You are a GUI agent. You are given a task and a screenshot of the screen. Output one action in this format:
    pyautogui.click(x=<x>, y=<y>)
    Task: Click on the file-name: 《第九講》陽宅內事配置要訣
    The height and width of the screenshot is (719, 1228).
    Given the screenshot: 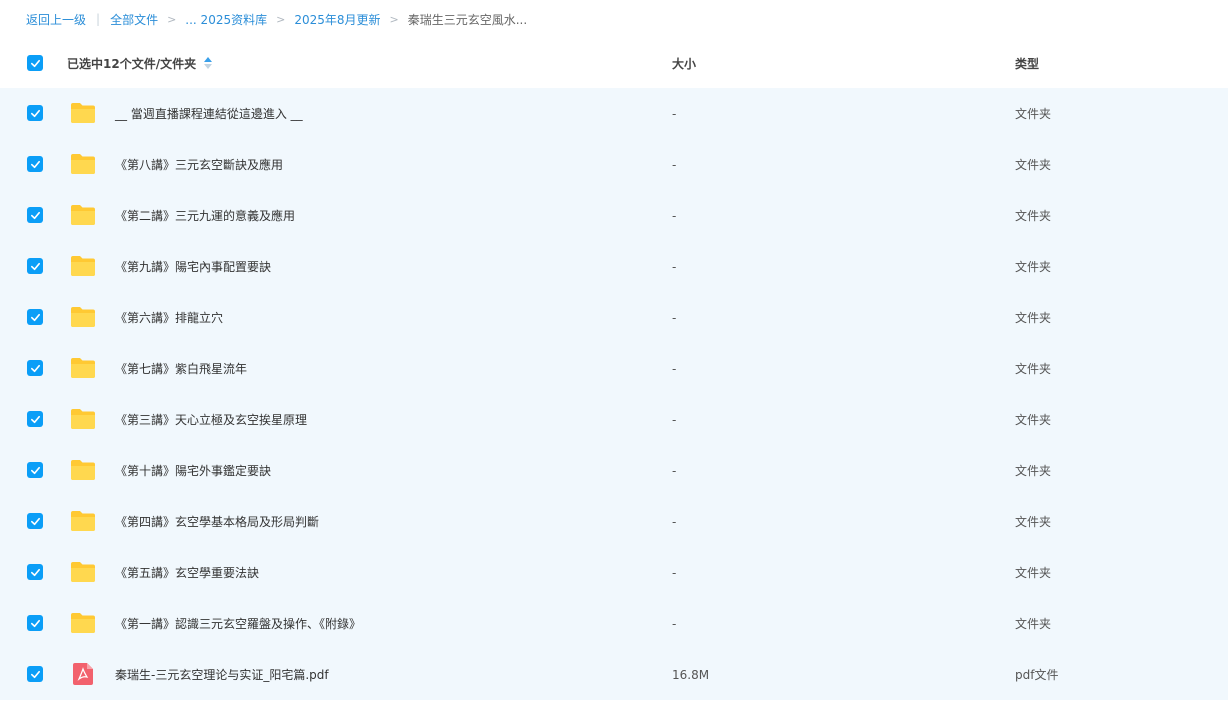 What is the action you would take?
    pyautogui.click(x=193, y=266)
    